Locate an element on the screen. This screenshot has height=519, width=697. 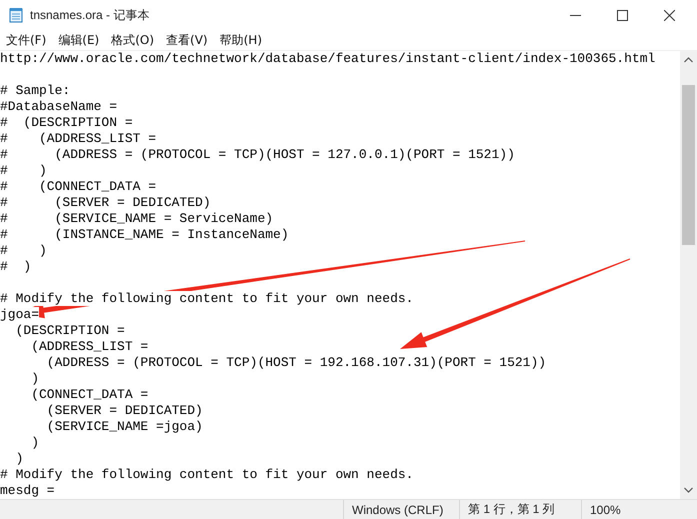
scrollbar-thumb is located at coordinates (688, 165).